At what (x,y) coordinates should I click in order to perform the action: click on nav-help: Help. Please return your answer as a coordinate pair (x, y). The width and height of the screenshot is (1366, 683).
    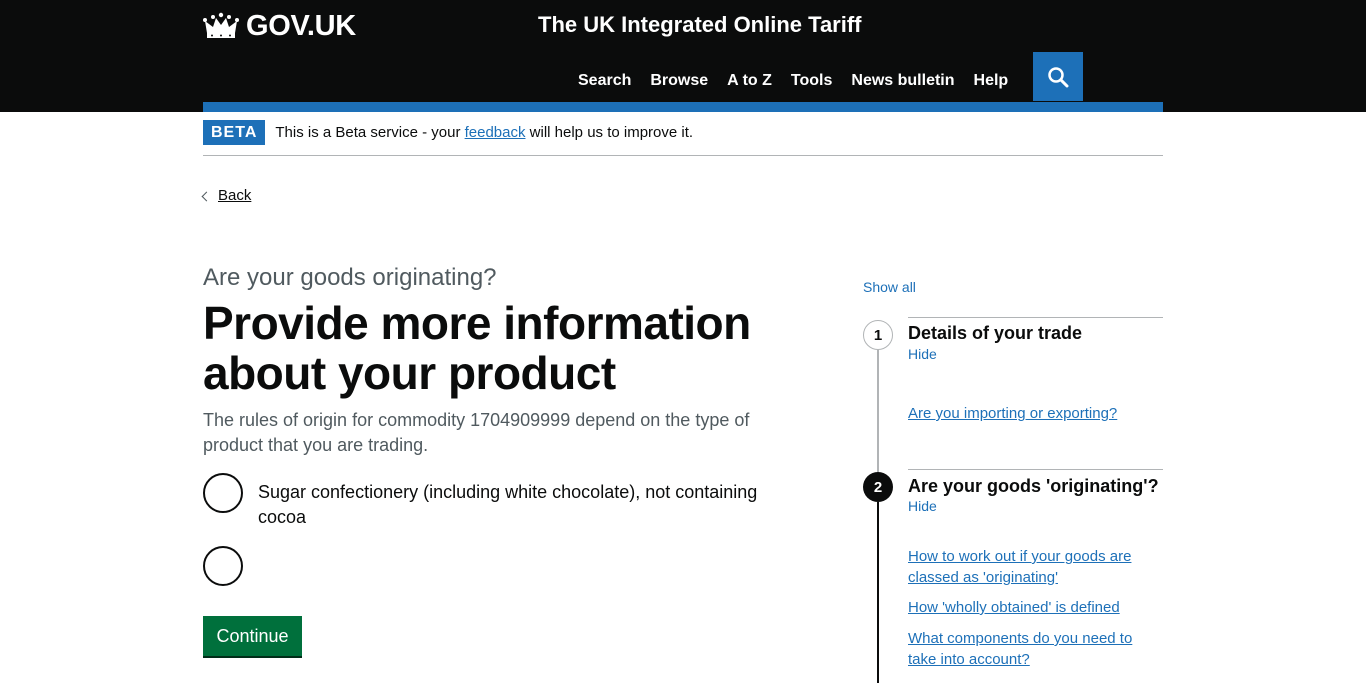
    Looking at the image, I should click on (991, 81).